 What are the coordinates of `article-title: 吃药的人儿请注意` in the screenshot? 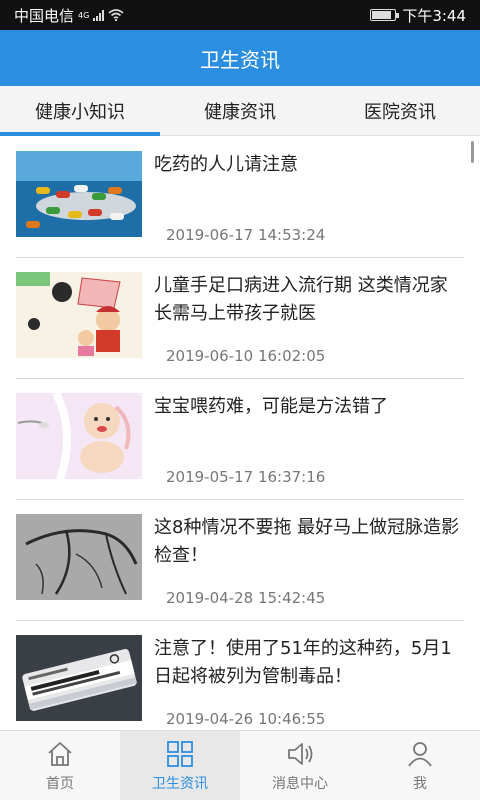 It's located at (226, 164).